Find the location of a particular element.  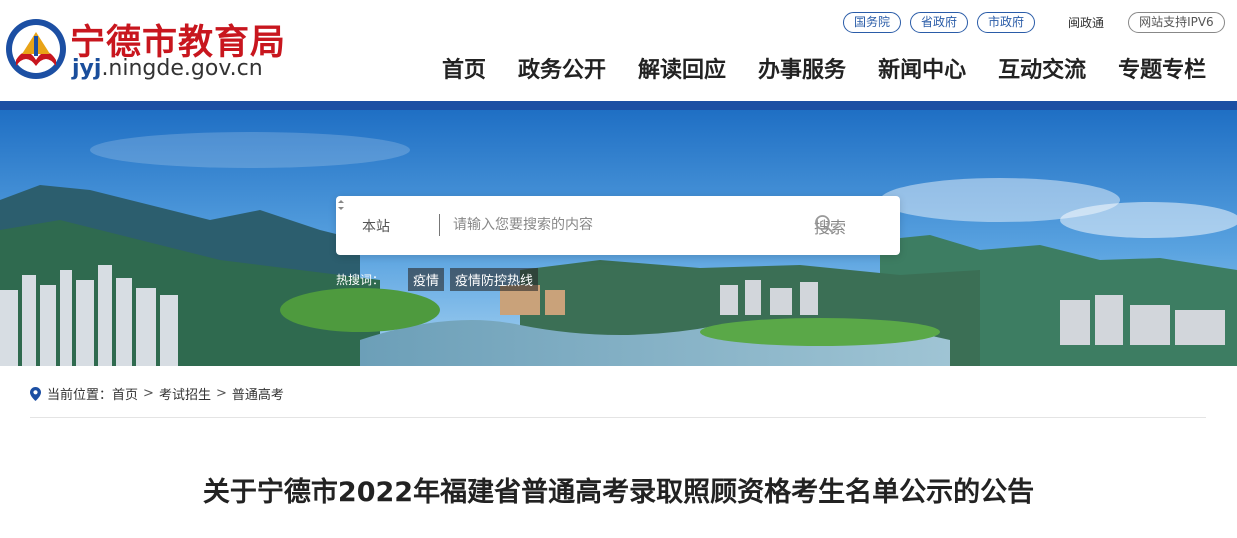

article-title: 关于宁德市2022年福建省普通高考录取照顾资格考生名单公示的公告 is located at coordinates (618, 492).